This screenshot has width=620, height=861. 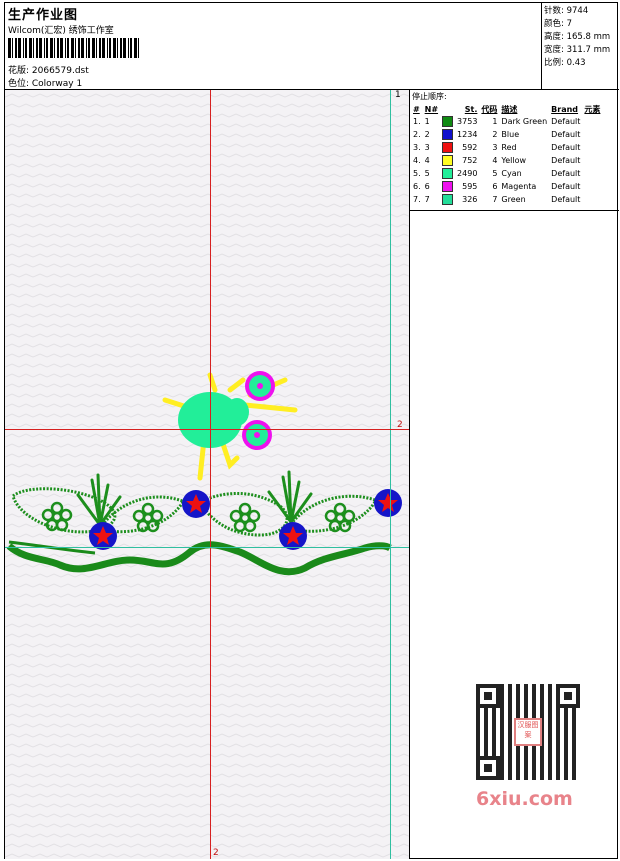 What do you see at coordinates (470, 186) in the screenshot?
I see `stitches-cell: 595` at bounding box center [470, 186].